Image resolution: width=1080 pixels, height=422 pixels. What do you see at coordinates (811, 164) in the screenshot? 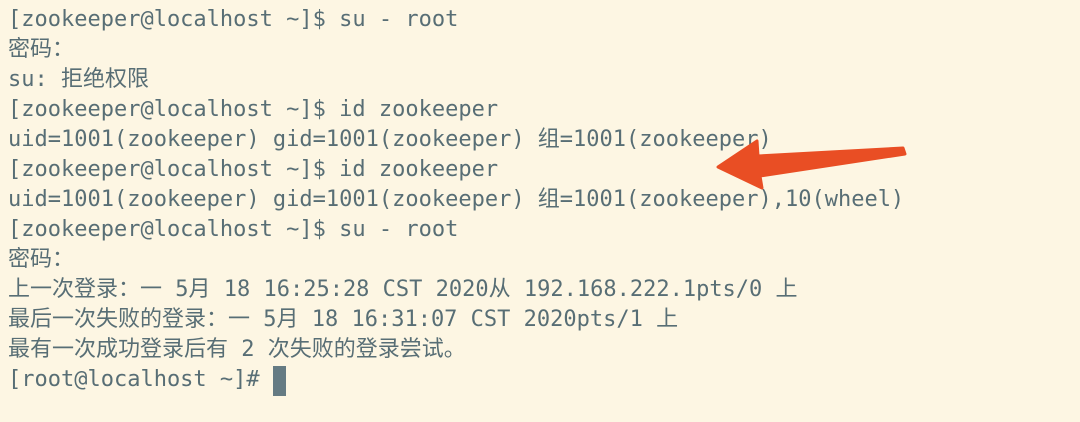
I see `arrow-left-icon` at bounding box center [811, 164].